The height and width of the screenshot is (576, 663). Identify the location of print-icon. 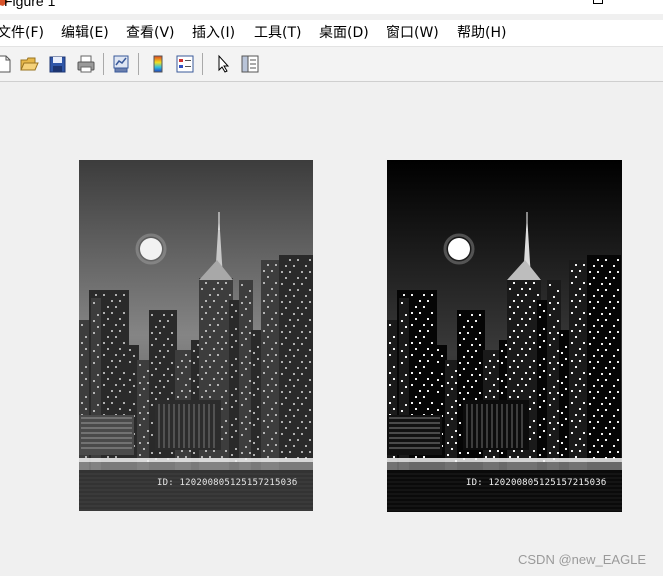
(86, 64).